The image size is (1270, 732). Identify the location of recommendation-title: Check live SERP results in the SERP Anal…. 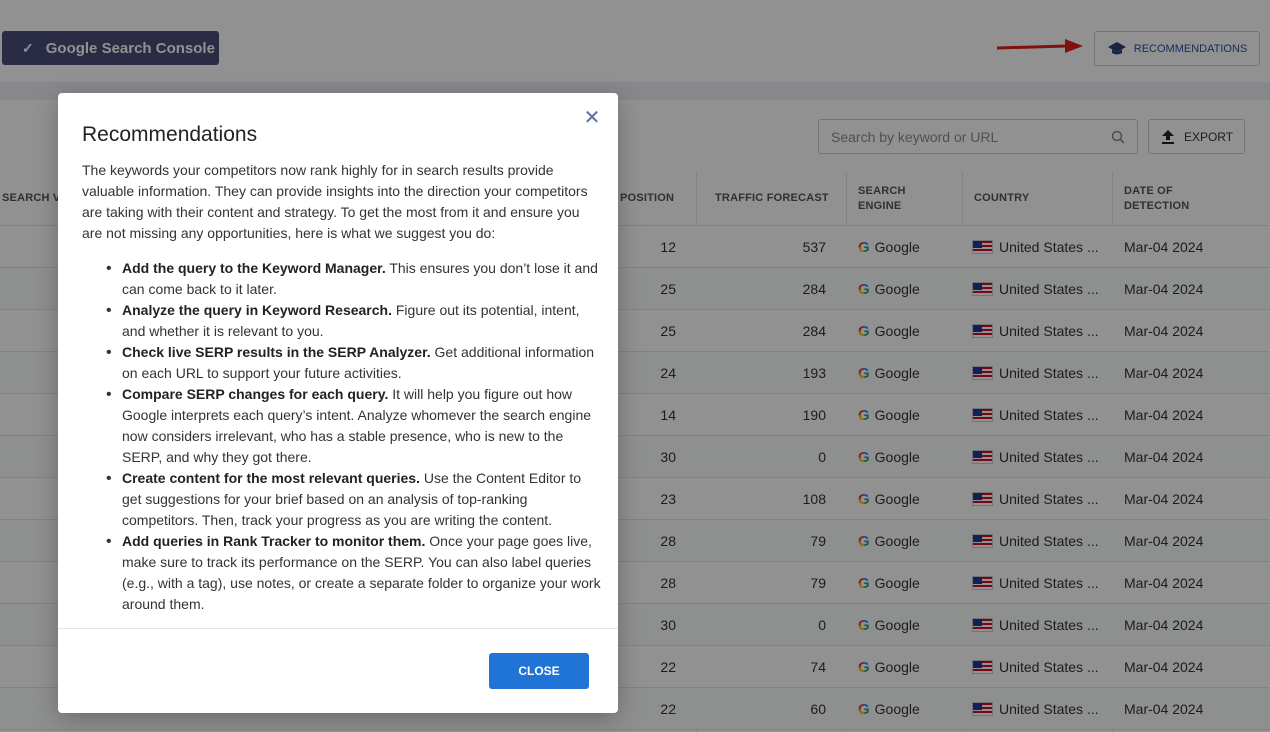
(276, 352).